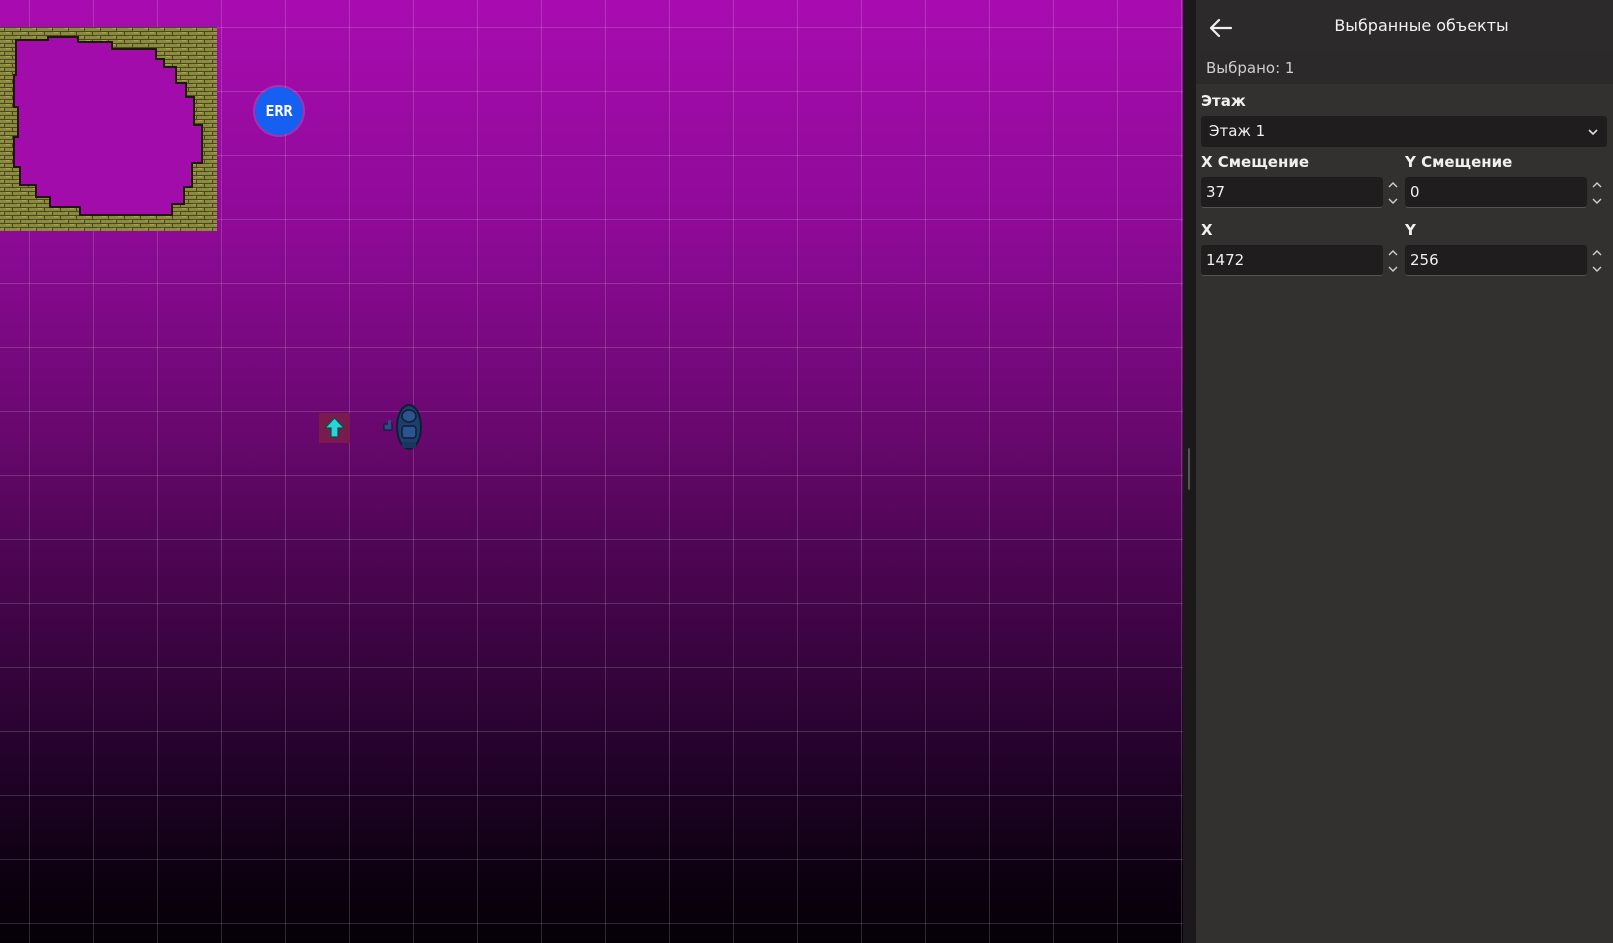 The height and width of the screenshot is (943, 1613). I want to click on chevron-down-icon, so click(1593, 132).